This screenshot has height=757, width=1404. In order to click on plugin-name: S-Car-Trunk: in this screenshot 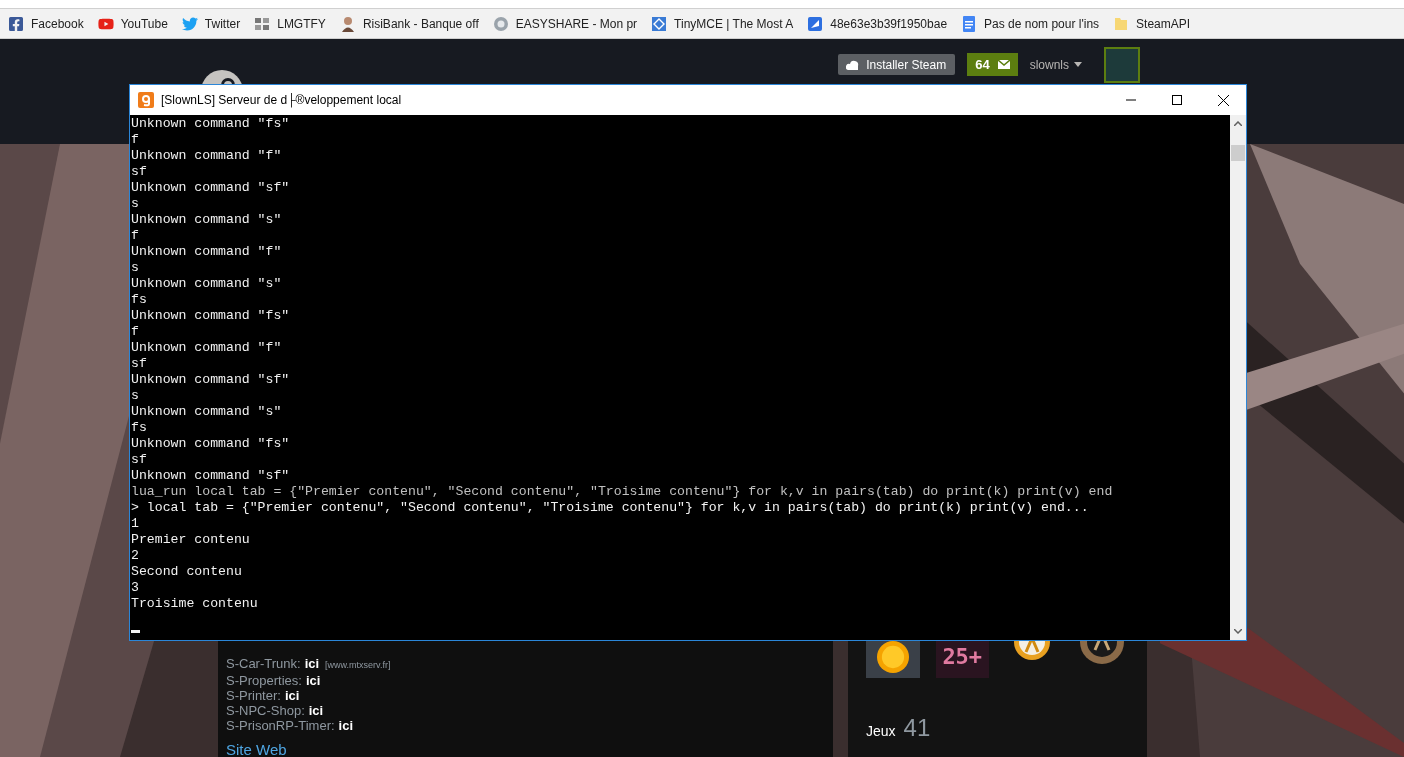, I will do `click(263, 663)`.